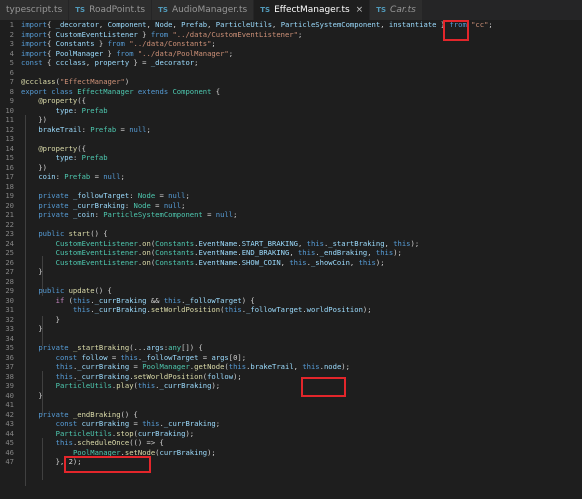 The width and height of the screenshot is (582, 499). I want to click on close-icon: ×, so click(360, 10).